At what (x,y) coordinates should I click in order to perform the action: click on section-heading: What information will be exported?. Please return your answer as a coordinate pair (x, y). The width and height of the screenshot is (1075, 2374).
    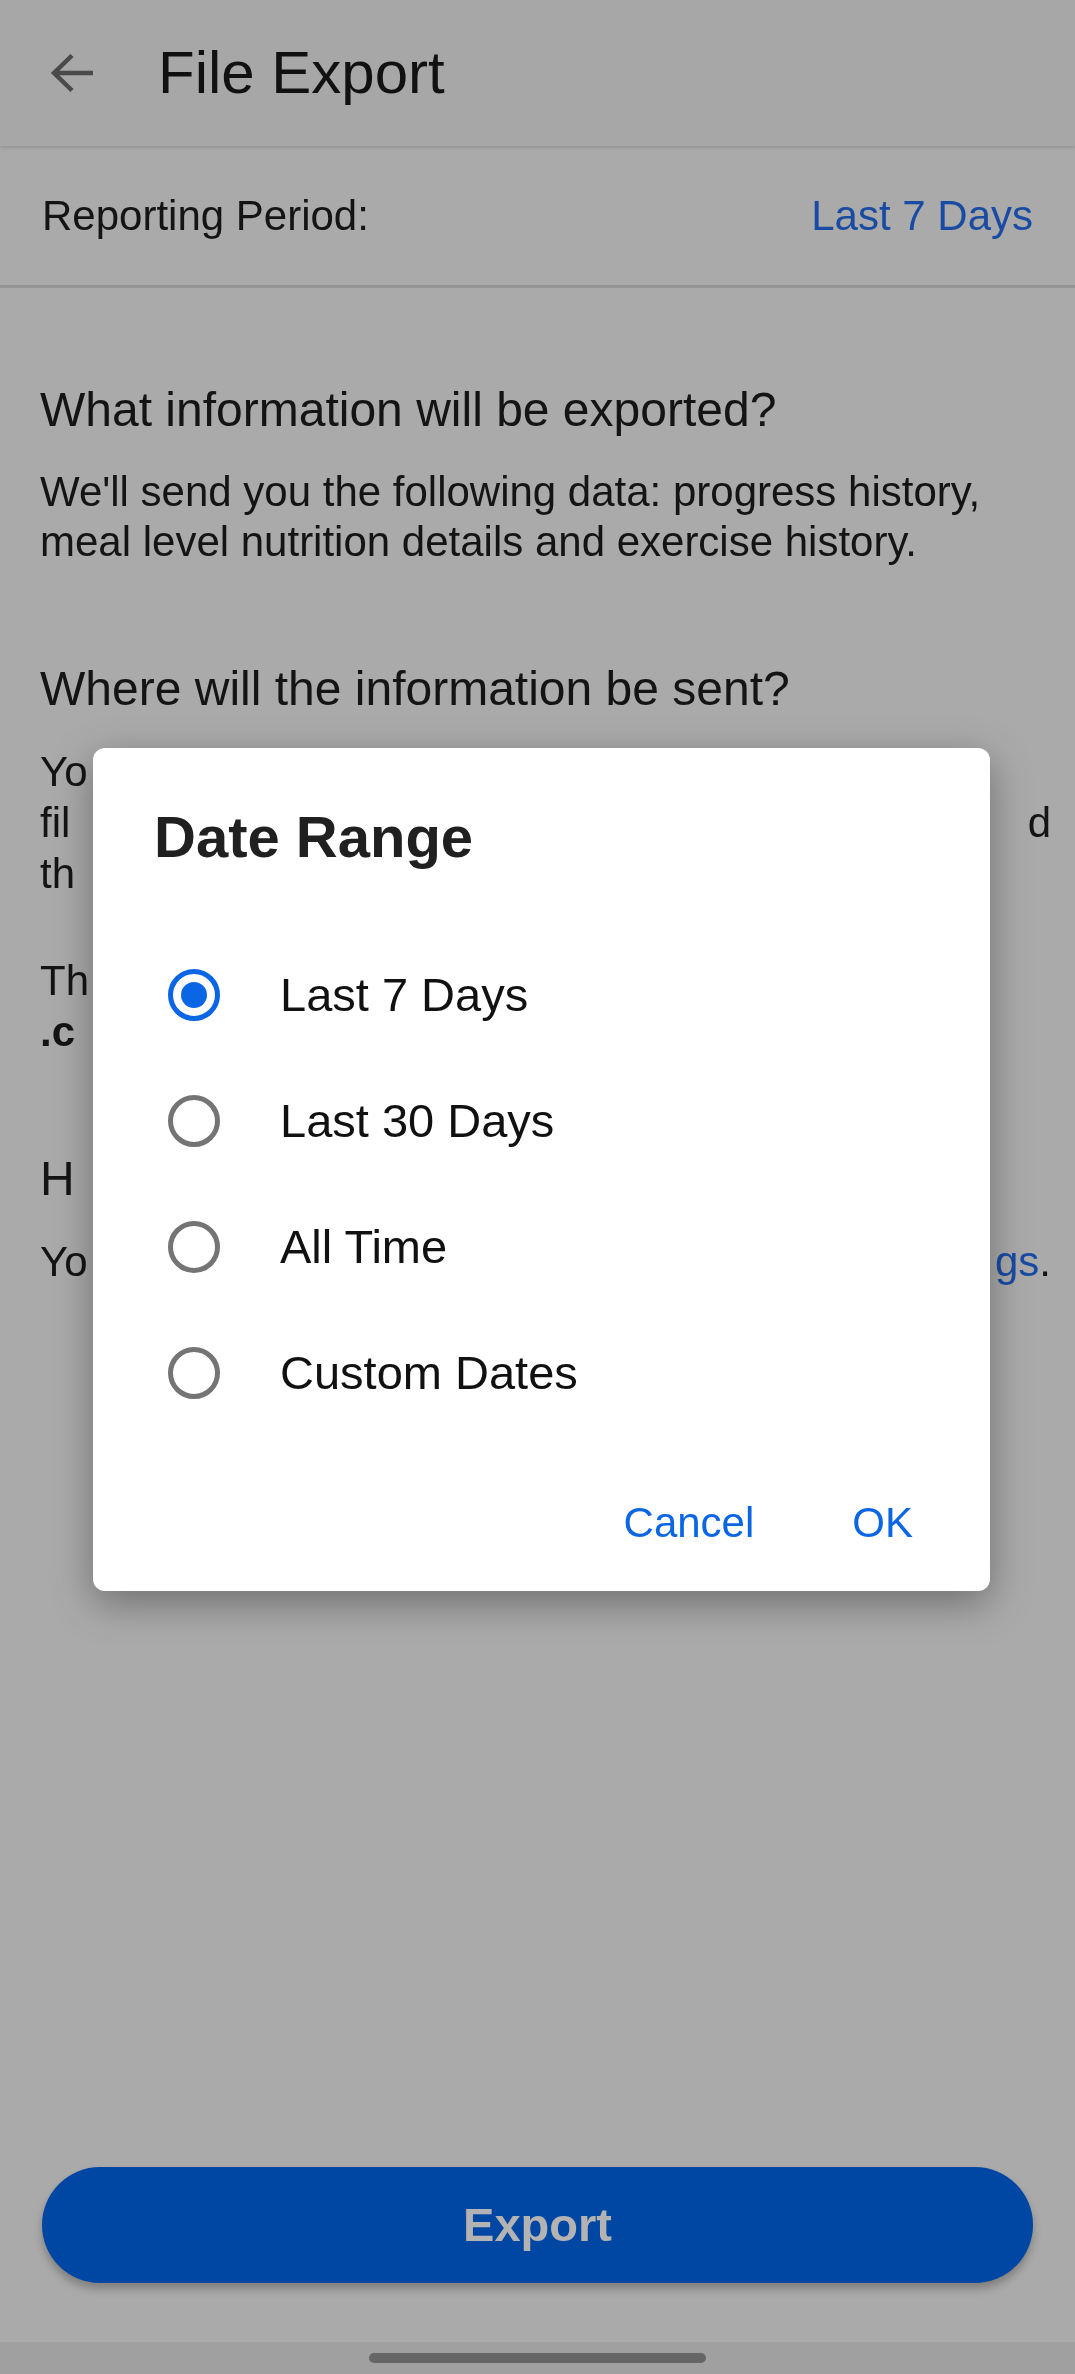
    Looking at the image, I should click on (408, 410).